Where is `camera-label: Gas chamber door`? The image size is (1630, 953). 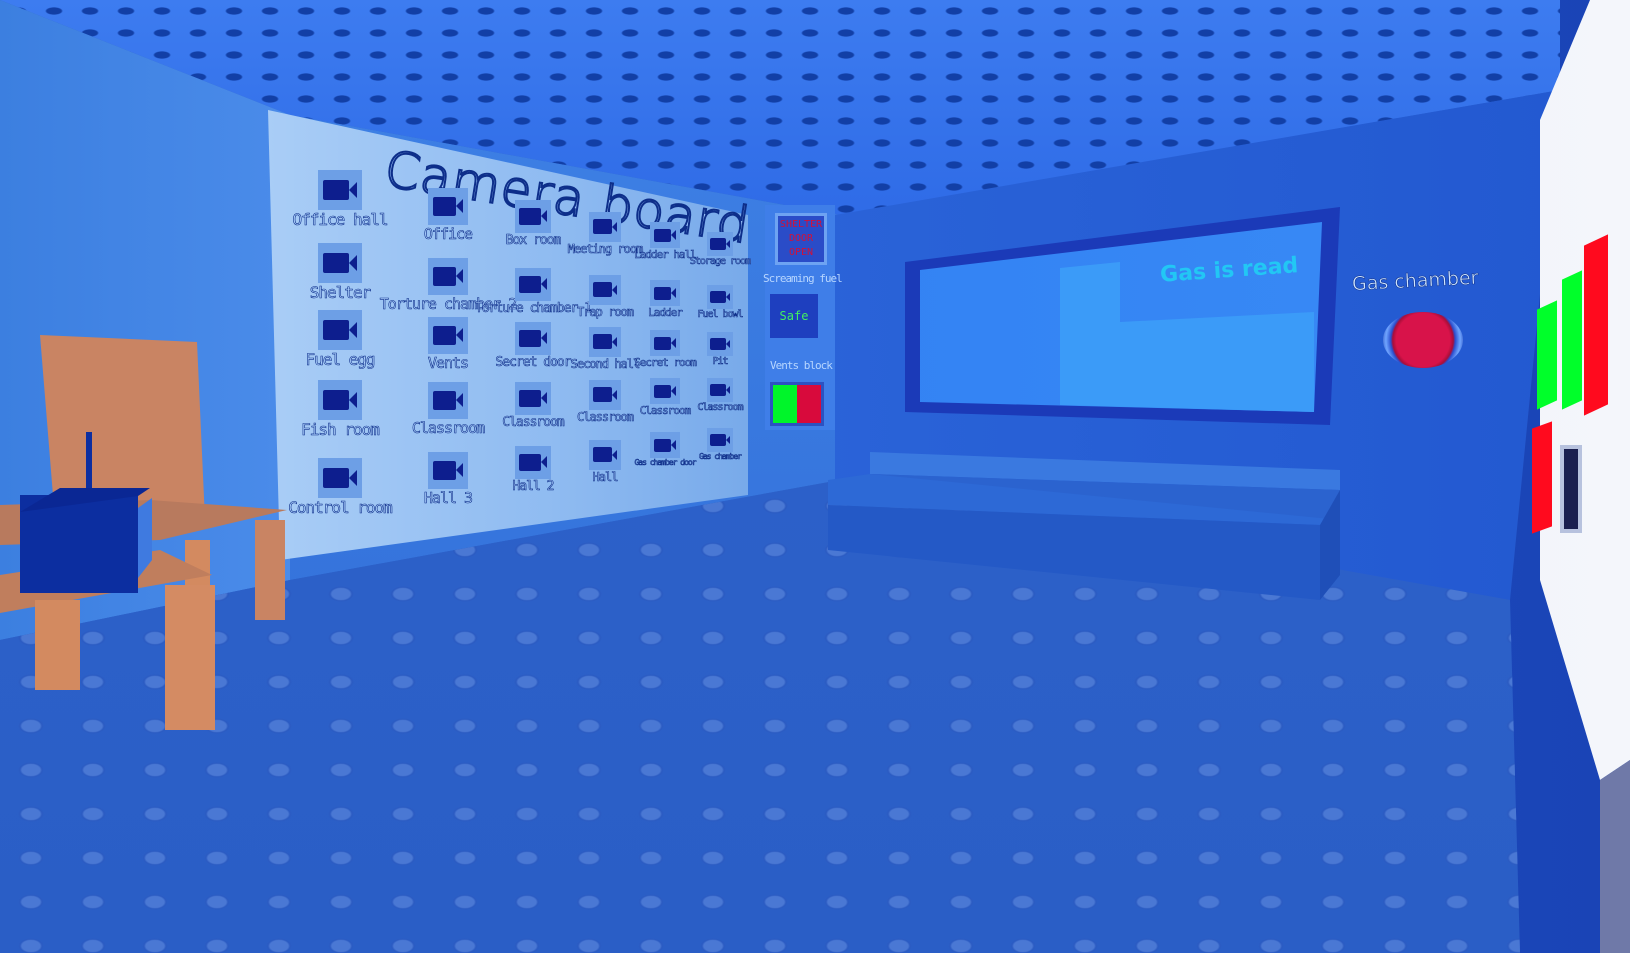 camera-label: Gas chamber door is located at coordinates (665, 463).